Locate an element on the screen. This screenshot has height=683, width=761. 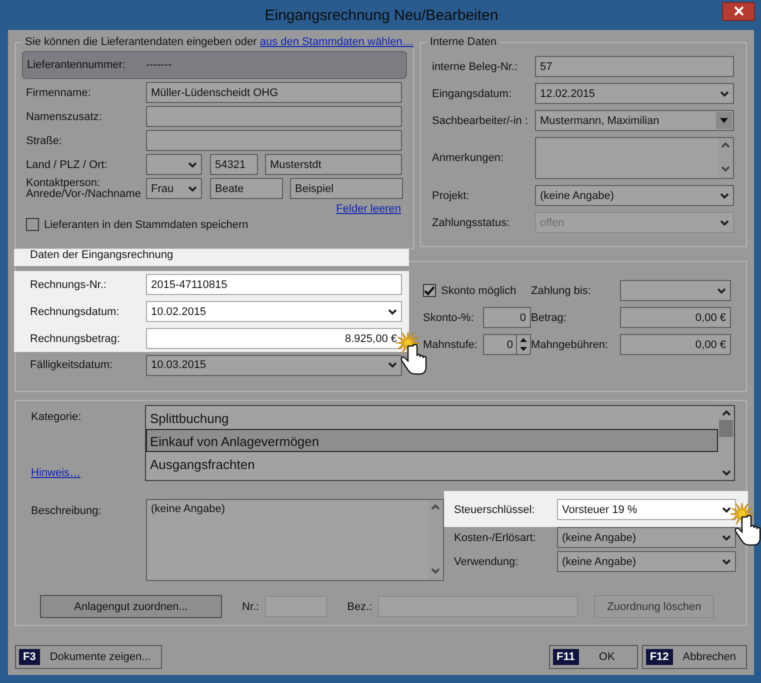
field-label: Projekt: is located at coordinates (451, 196).